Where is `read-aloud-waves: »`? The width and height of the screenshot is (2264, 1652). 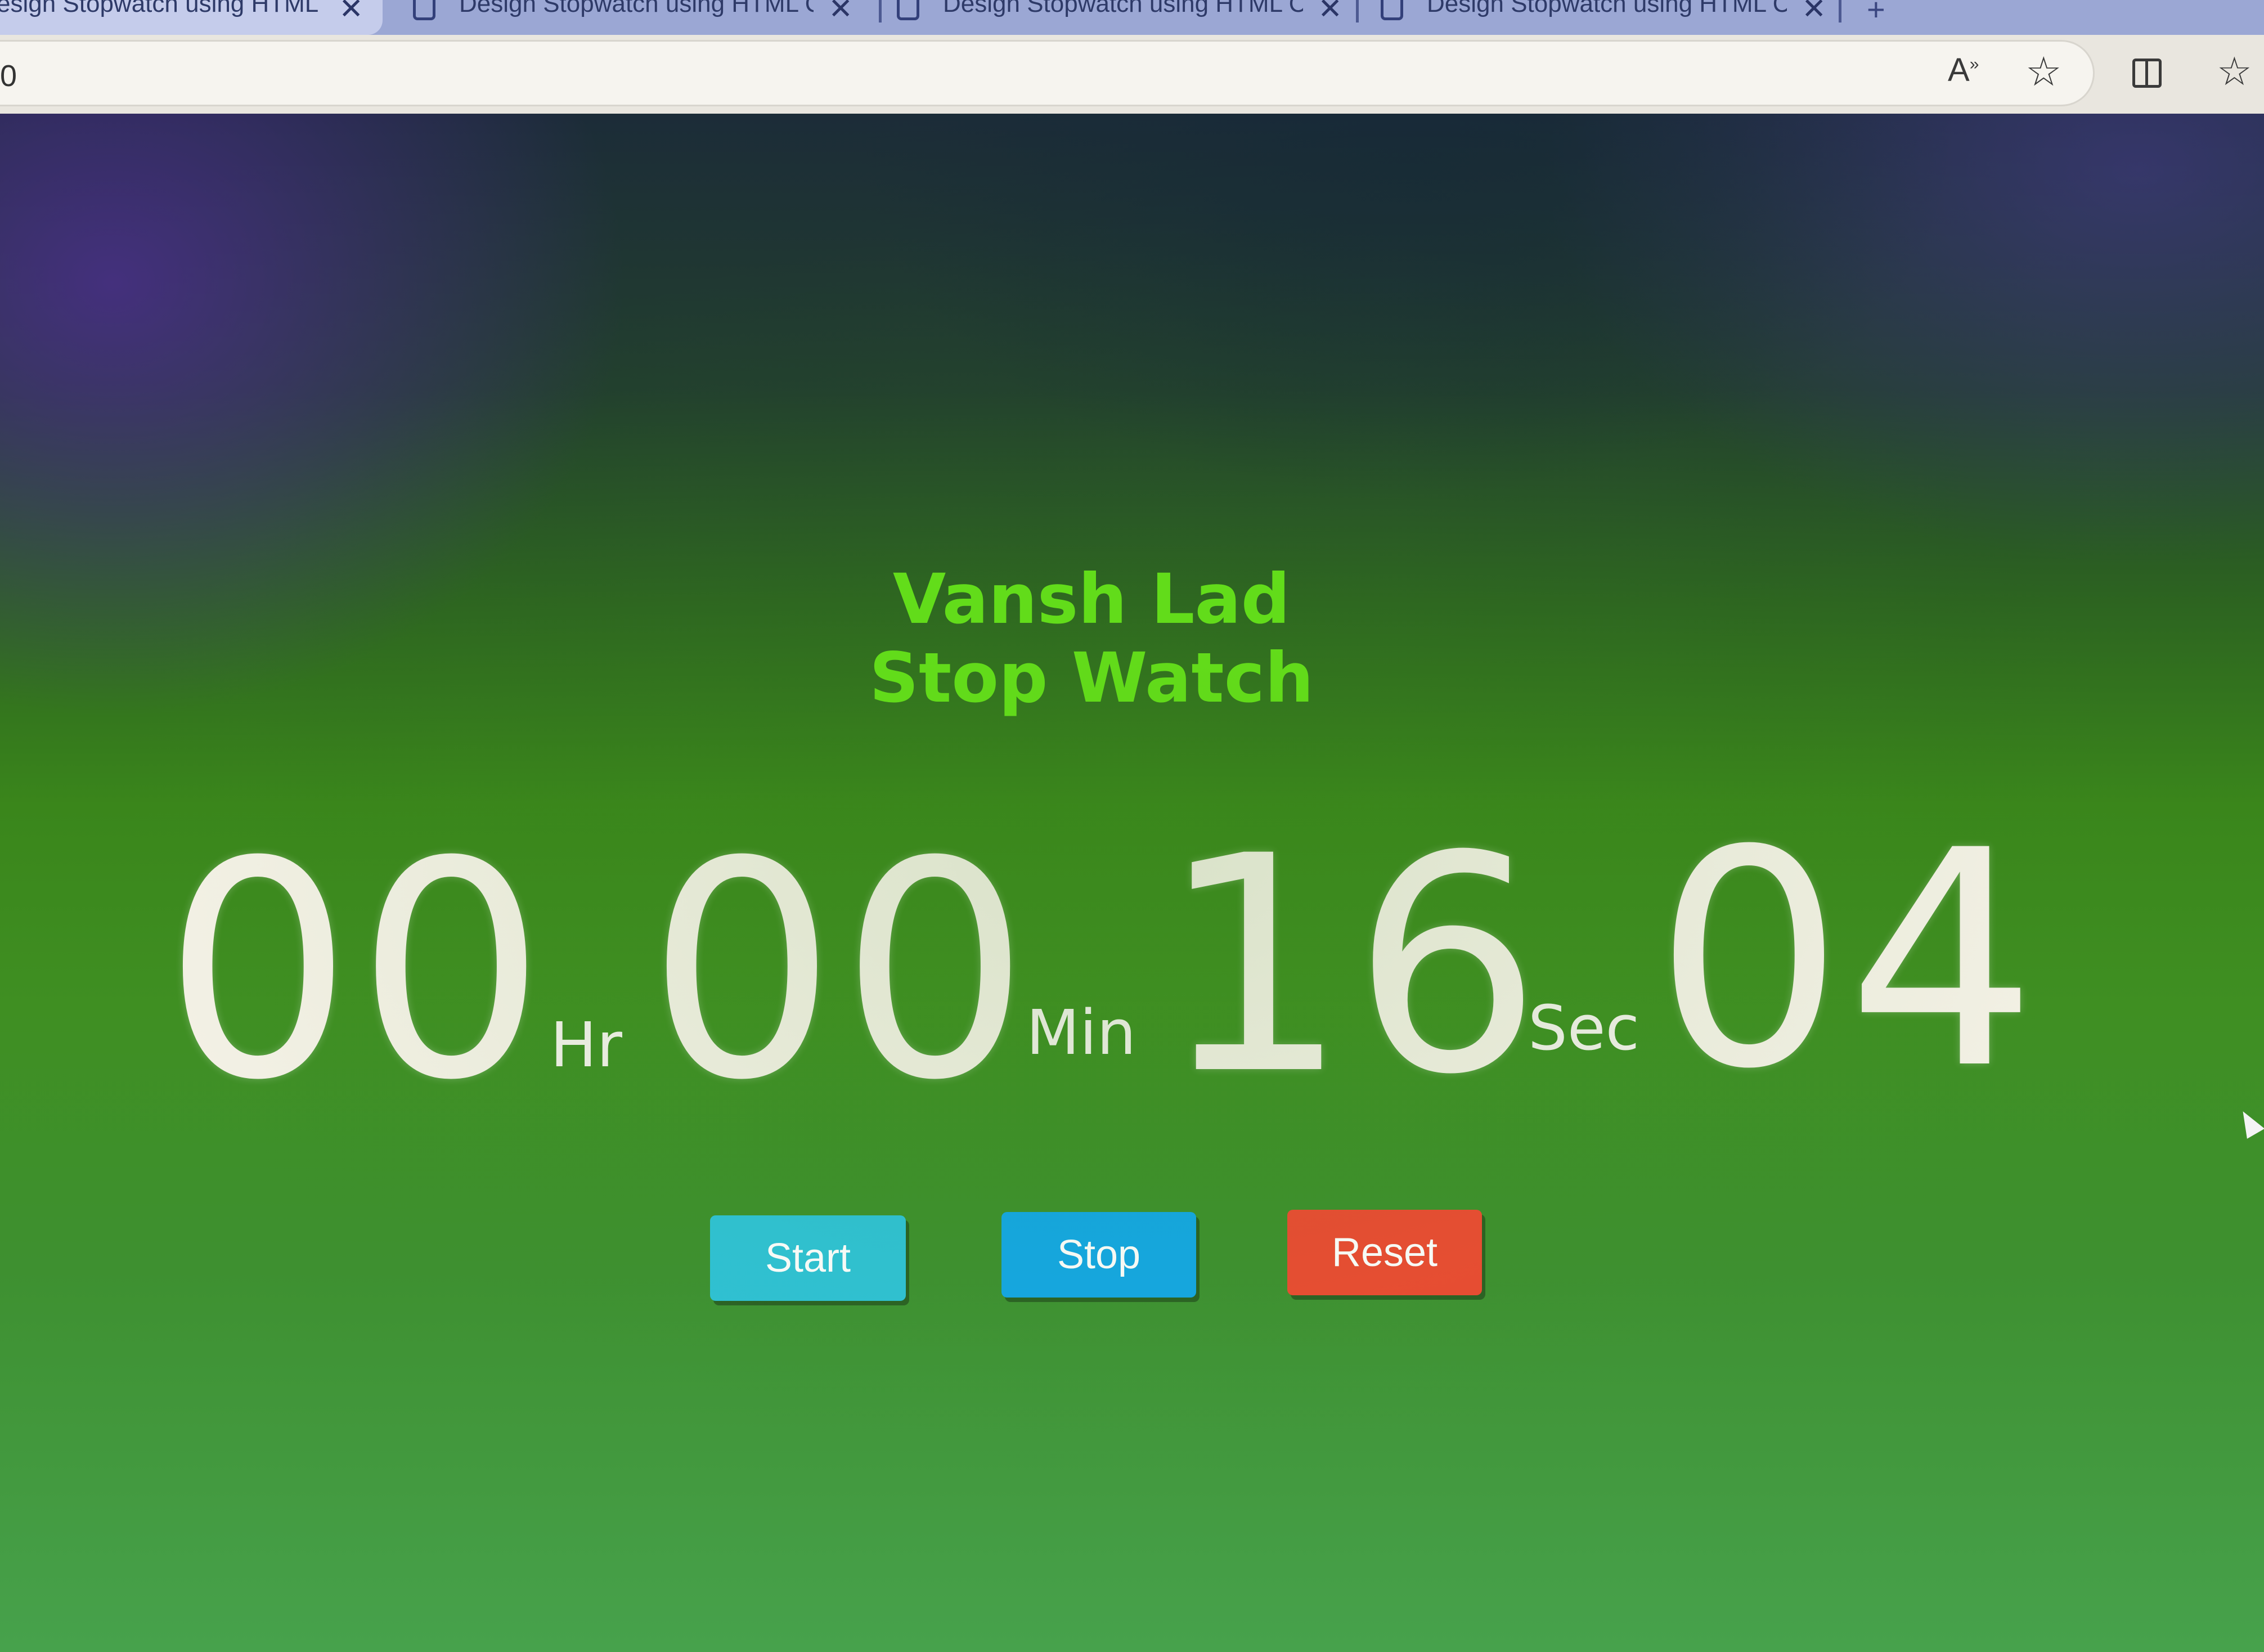
read-aloud-waves: » is located at coordinates (1974, 64).